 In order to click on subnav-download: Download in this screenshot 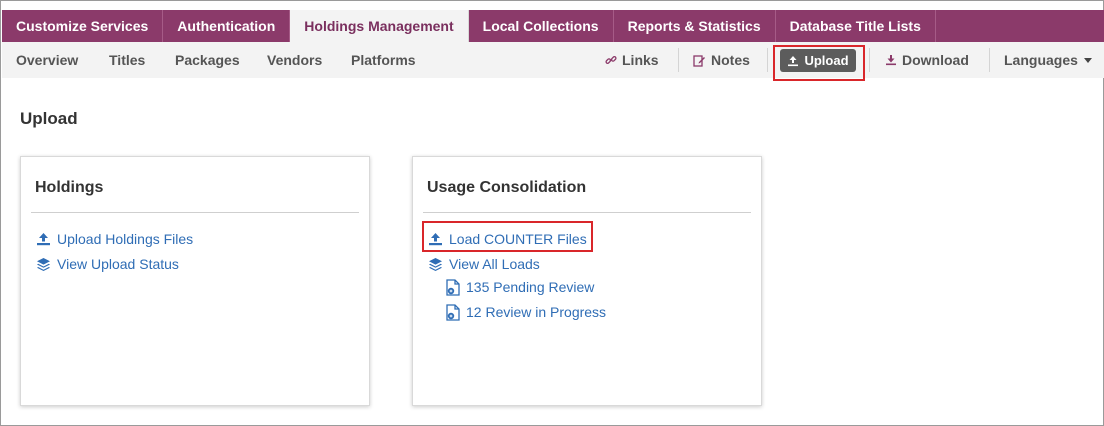, I will do `click(927, 60)`.